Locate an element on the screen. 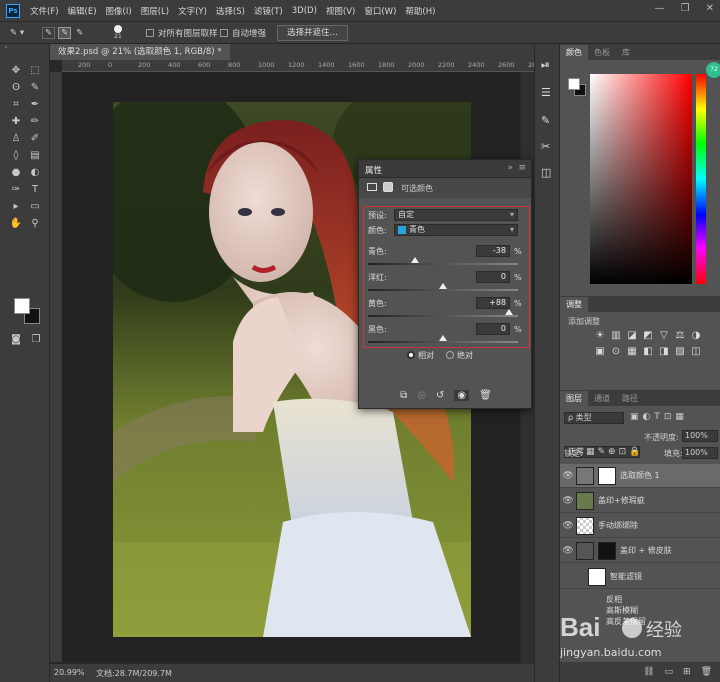 The height and width of the screenshot is (682, 720). adjustment-icon is located at coordinates (372, 187).